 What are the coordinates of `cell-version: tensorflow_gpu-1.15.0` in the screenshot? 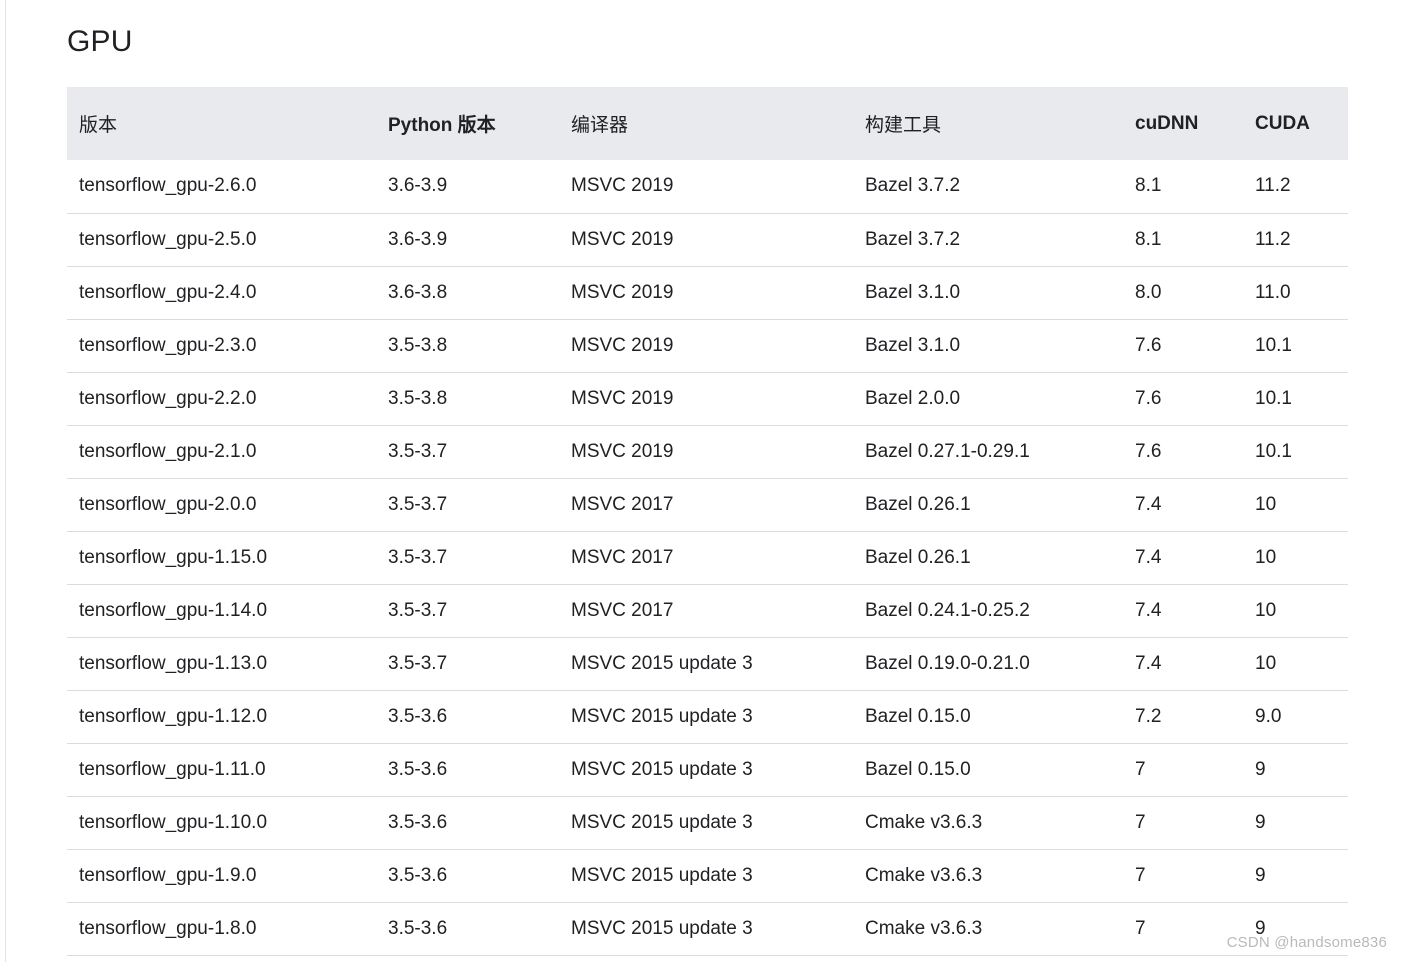 It's located at (173, 557).